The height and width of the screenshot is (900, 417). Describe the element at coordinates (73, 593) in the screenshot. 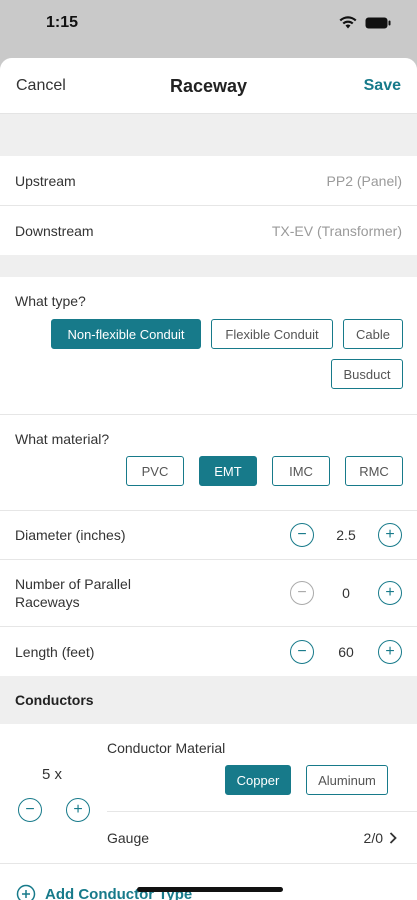

I see `parallel-raceways-label: Number of Parallel Raceways` at that location.